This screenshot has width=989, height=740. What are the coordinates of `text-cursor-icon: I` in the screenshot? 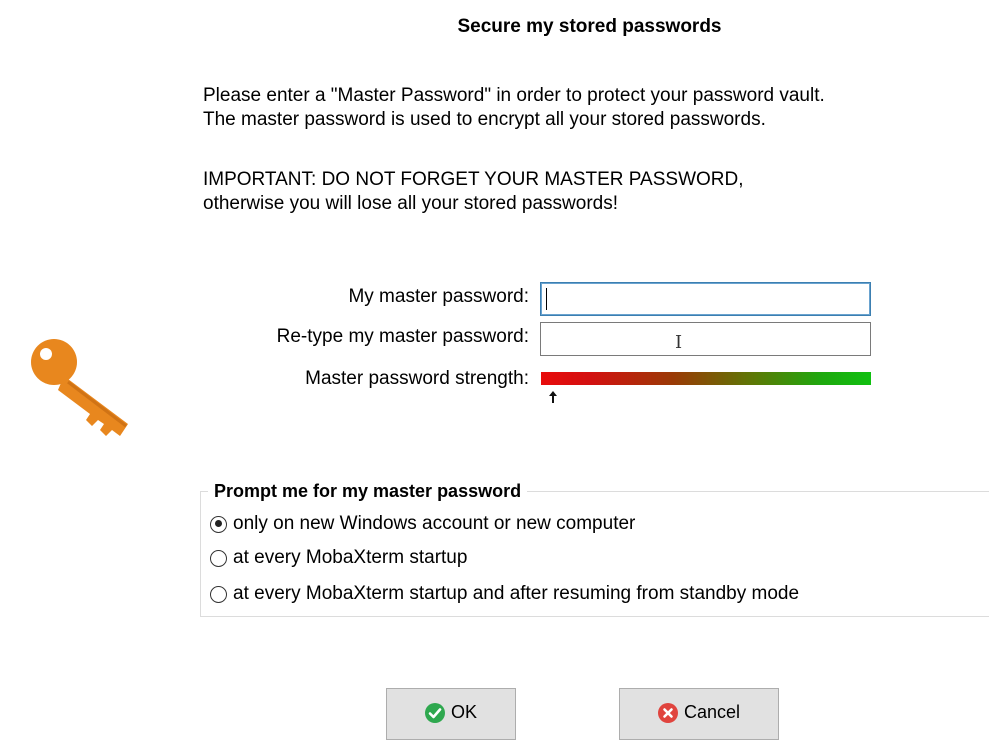 It's located at (679, 342).